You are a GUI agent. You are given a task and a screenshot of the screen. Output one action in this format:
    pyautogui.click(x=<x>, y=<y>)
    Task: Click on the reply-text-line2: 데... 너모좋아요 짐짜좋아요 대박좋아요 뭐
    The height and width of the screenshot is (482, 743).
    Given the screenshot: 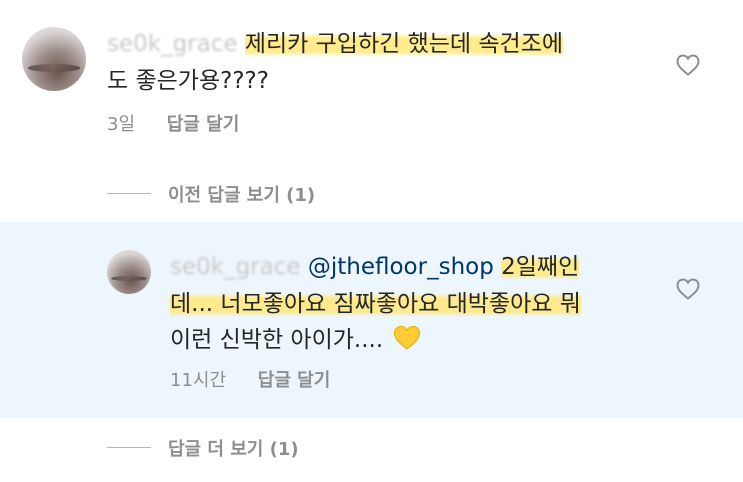 What is the action you would take?
    pyautogui.click(x=375, y=304)
    